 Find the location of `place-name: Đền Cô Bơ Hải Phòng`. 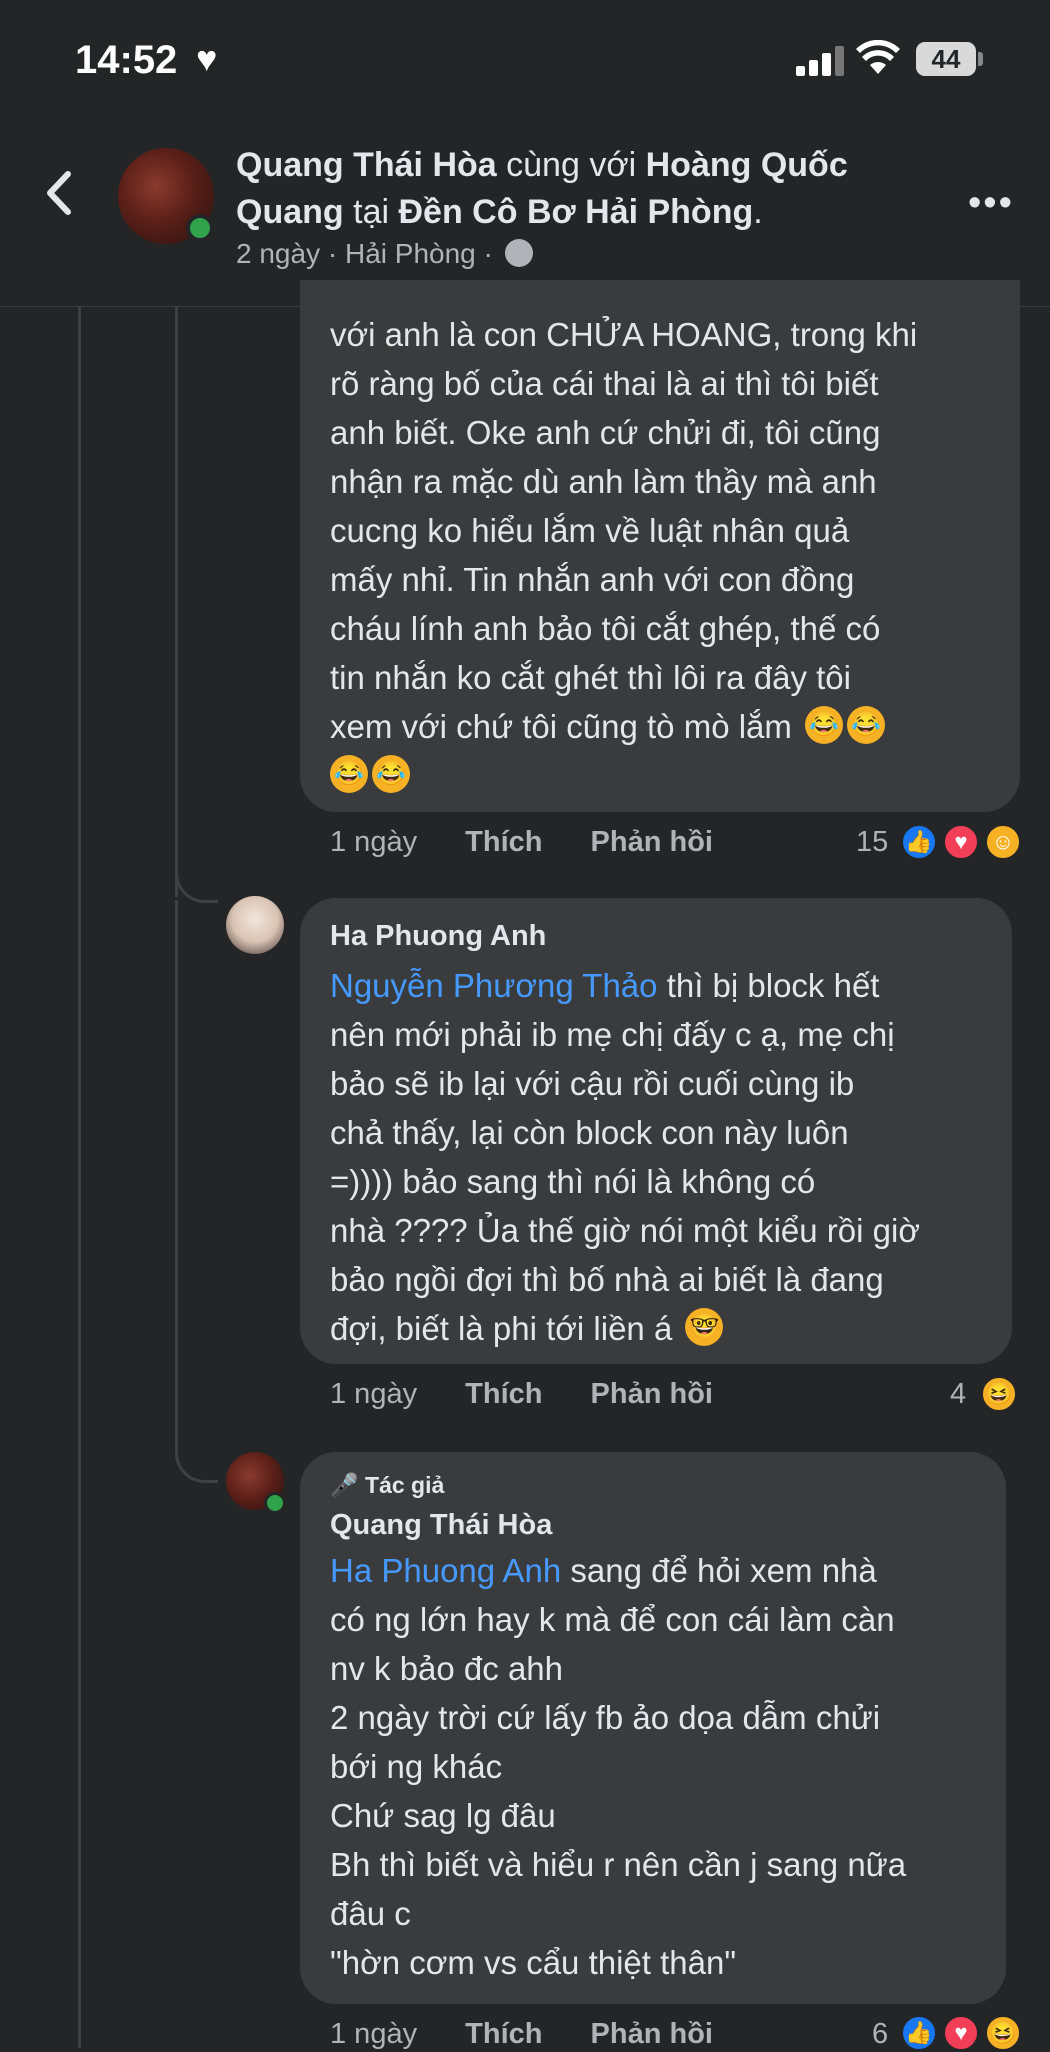

place-name: Đền Cô Bơ Hải Phòng is located at coordinates (576, 212).